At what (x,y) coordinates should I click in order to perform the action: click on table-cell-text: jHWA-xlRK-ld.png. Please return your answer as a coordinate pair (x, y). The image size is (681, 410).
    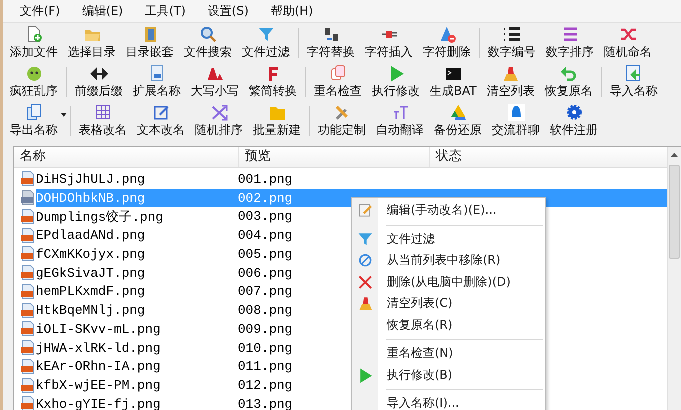
    Looking at the image, I should click on (99, 348).